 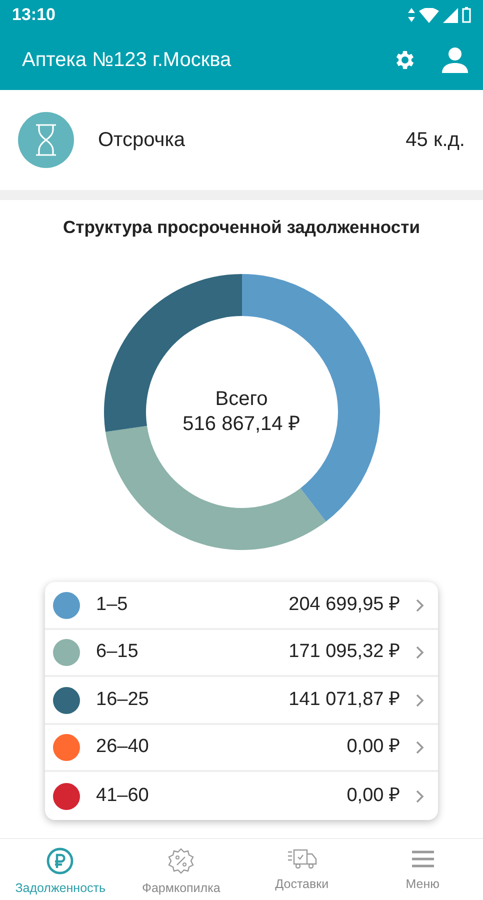 I want to click on legend-row: 41–60 0,00 ₽, so click(x=241, y=796).